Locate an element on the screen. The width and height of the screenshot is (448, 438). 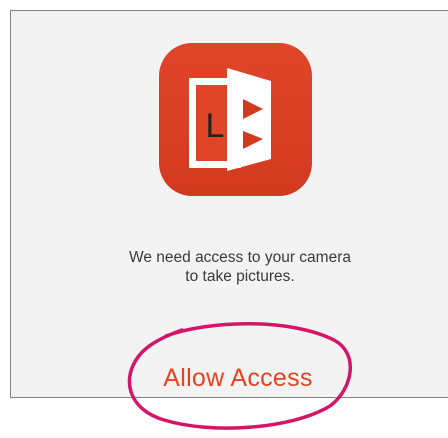
office-lens-app-icon: L is located at coordinates (235, 119).